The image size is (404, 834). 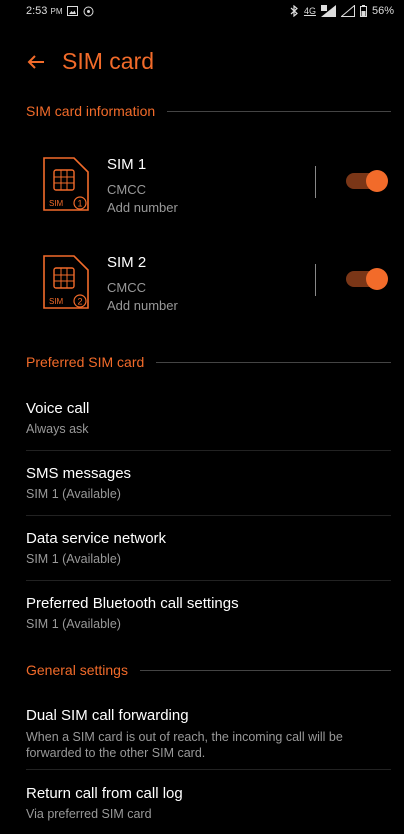 What do you see at coordinates (89, 814) in the screenshot?
I see `pref-subtitle: Via preferred SIM card` at bounding box center [89, 814].